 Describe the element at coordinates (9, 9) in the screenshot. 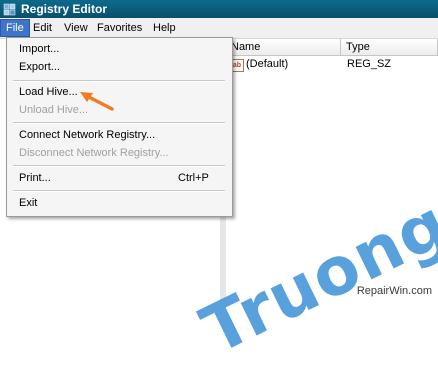

I see `registry-editor-icon` at that location.